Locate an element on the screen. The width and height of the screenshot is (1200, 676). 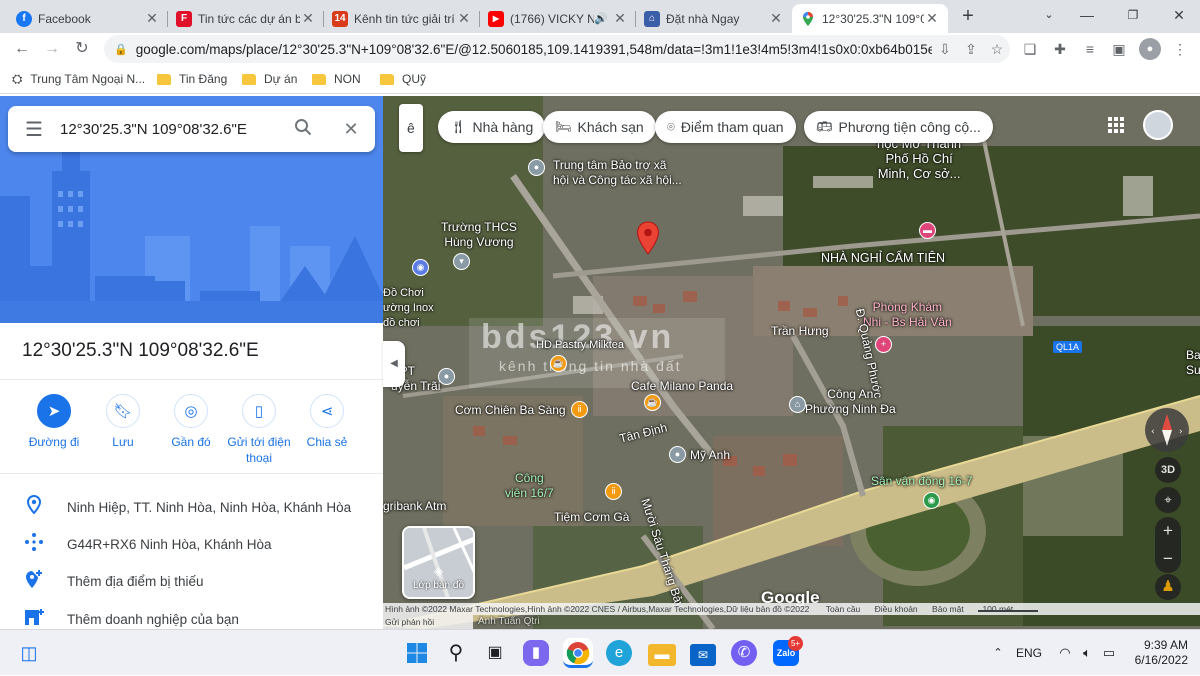
new-tab-button: + is located at coordinates (968, 16).